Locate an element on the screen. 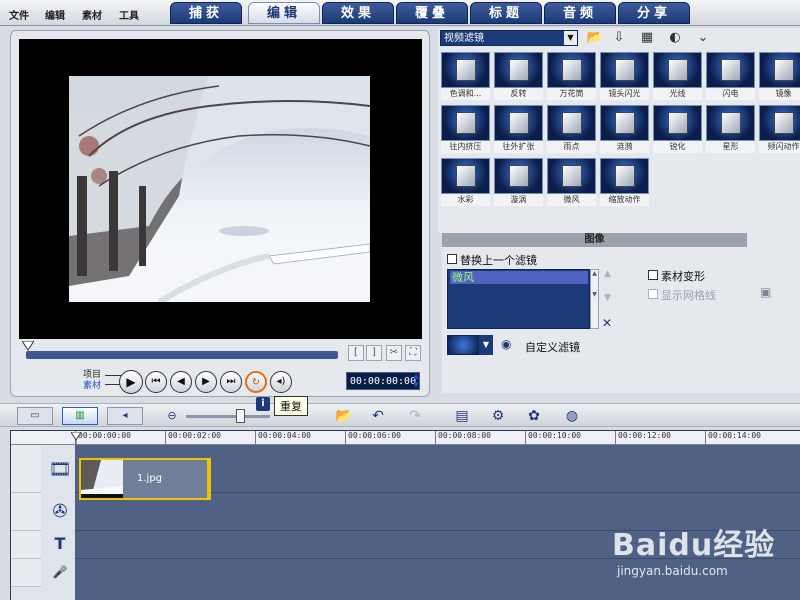  filter-thumbnail: 往内挤压 is located at coordinates (465, 129).